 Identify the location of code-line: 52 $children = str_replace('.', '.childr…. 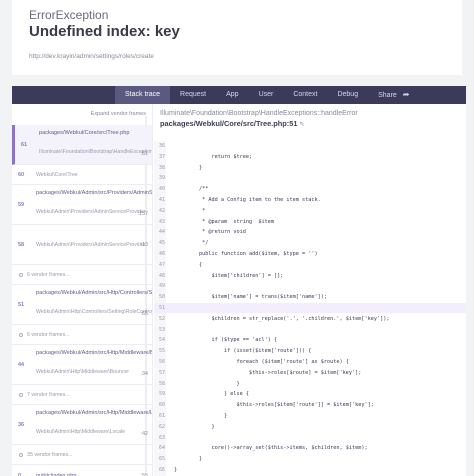
(310, 319).